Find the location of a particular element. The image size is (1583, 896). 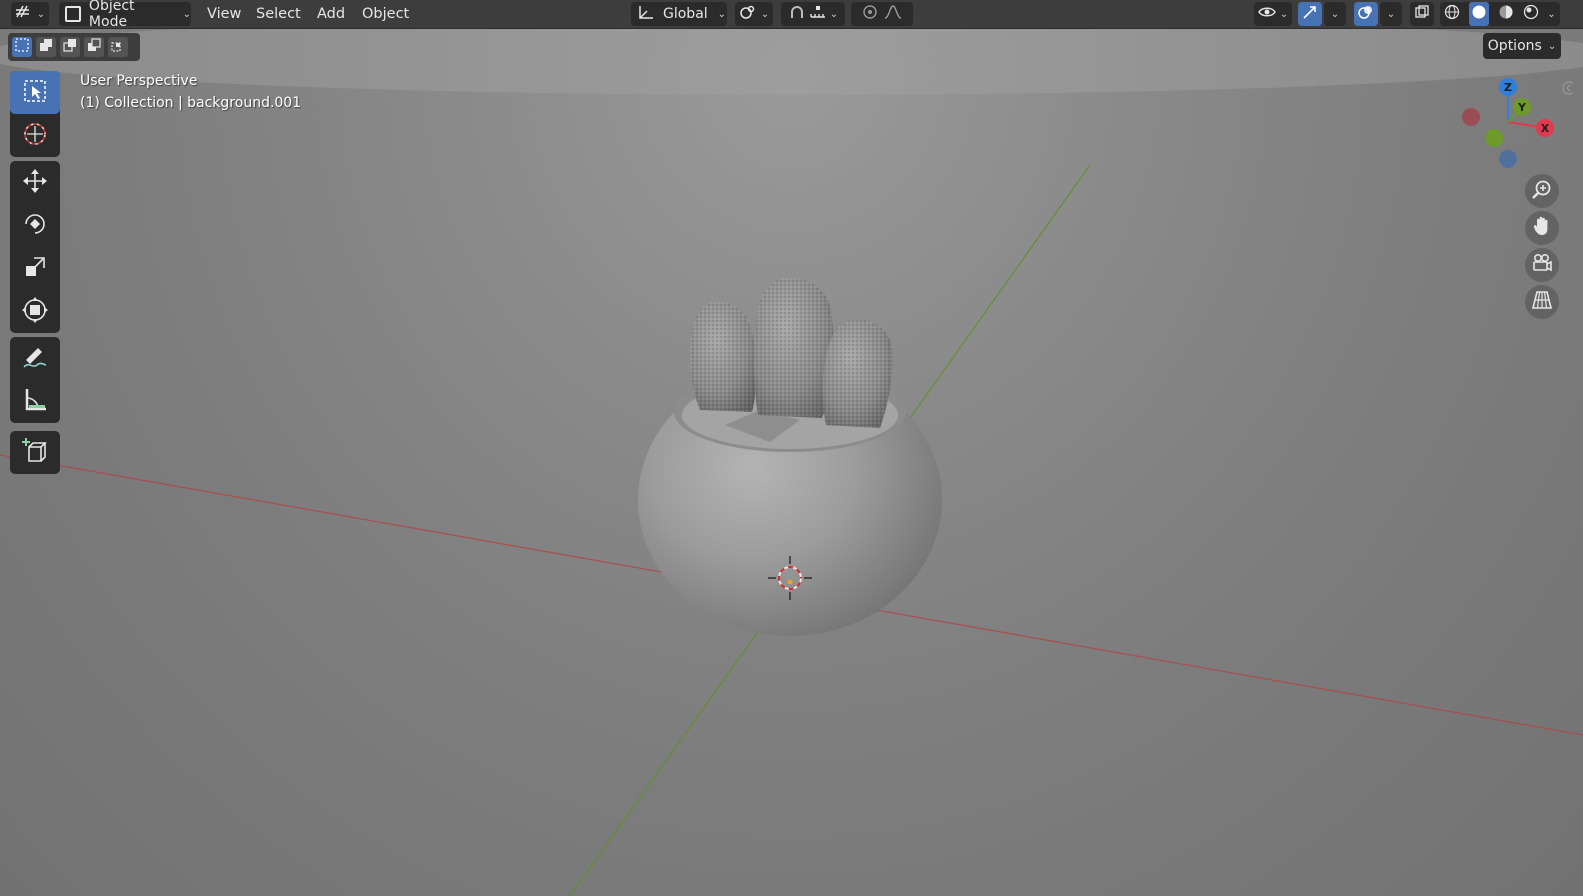

gizmo-x-axis: X is located at coordinates (1545, 128).